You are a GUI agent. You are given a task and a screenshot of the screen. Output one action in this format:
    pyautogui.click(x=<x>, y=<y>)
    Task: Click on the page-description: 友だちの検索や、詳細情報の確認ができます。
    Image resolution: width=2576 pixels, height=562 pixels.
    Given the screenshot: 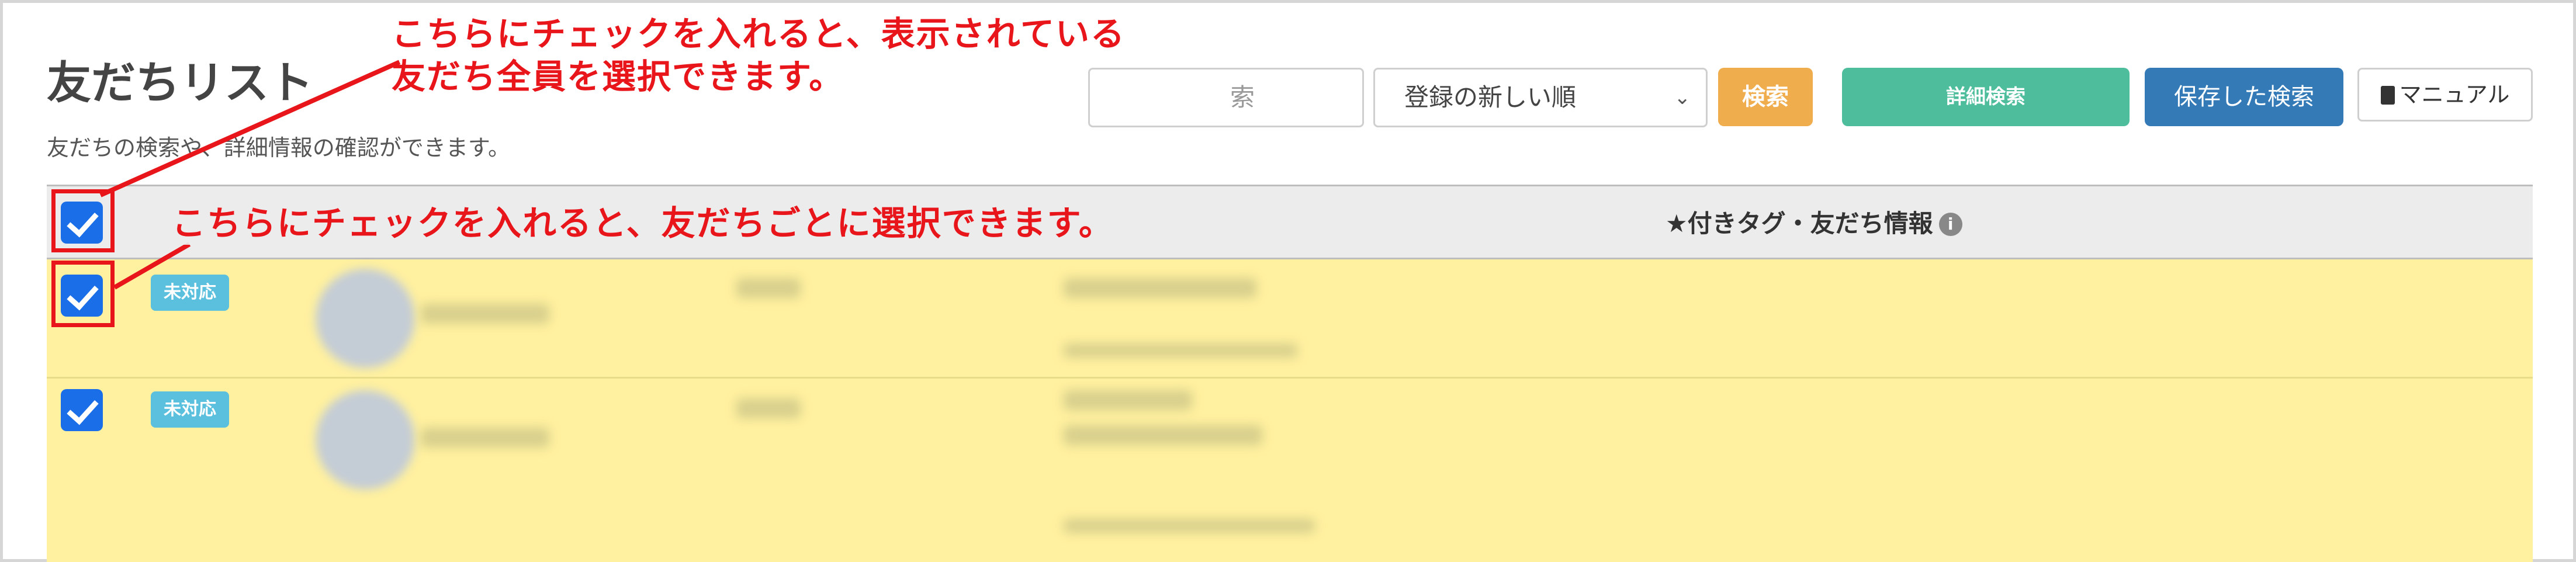 What is the action you would take?
    pyautogui.click(x=279, y=148)
    